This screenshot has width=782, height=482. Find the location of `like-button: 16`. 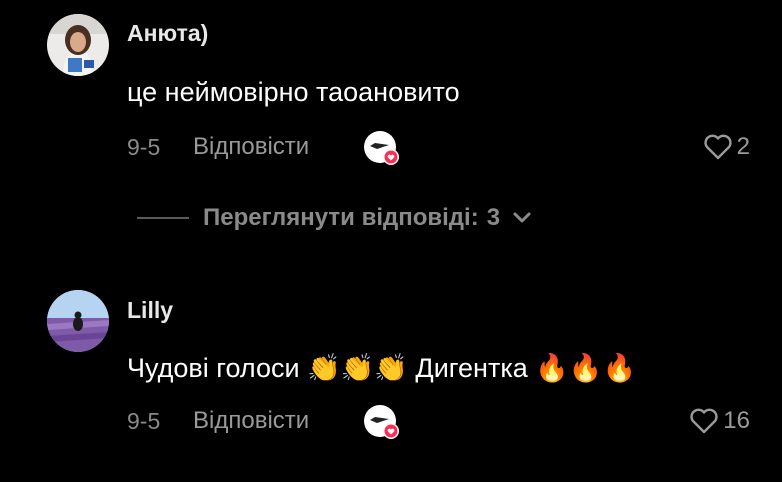

like-button: 16 is located at coordinates (719, 421).